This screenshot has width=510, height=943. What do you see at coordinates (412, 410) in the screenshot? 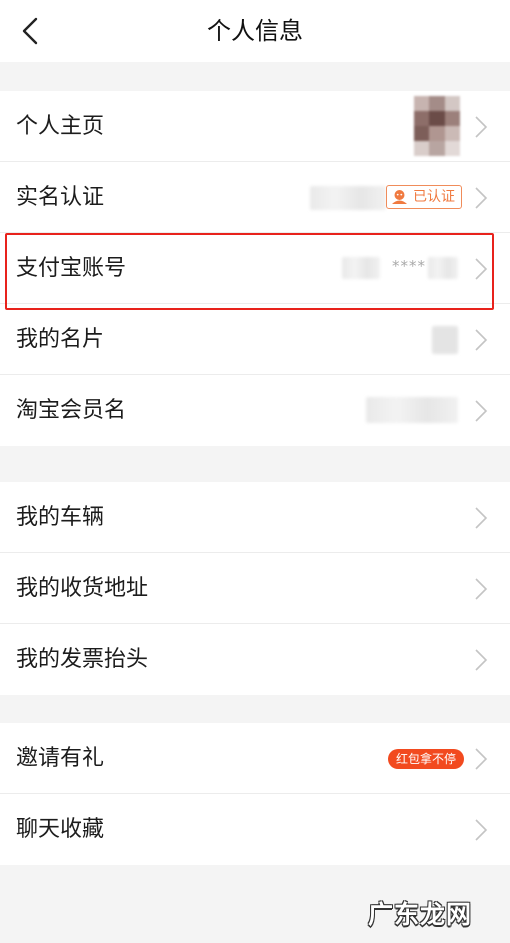
I see `blurred-taobao-name` at bounding box center [412, 410].